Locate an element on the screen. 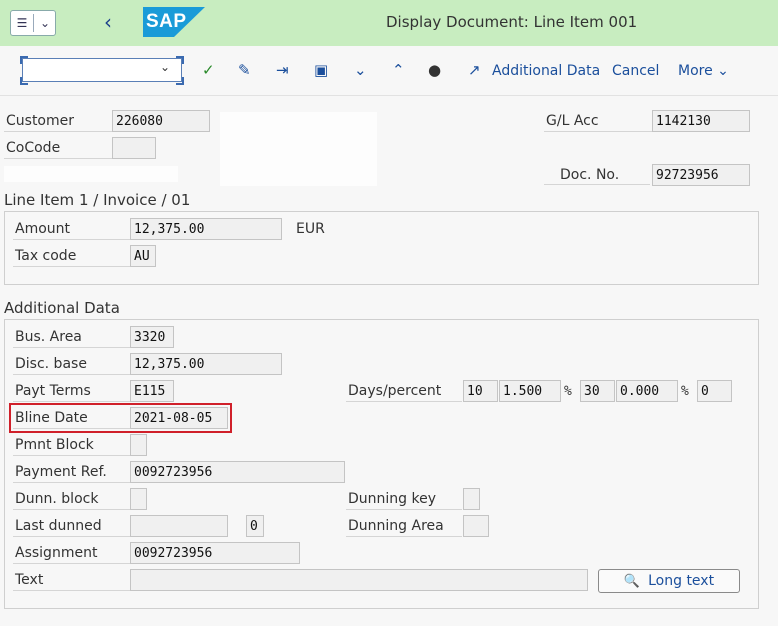 The image size is (778, 626). cocode-label: CoCode is located at coordinates (58, 148).